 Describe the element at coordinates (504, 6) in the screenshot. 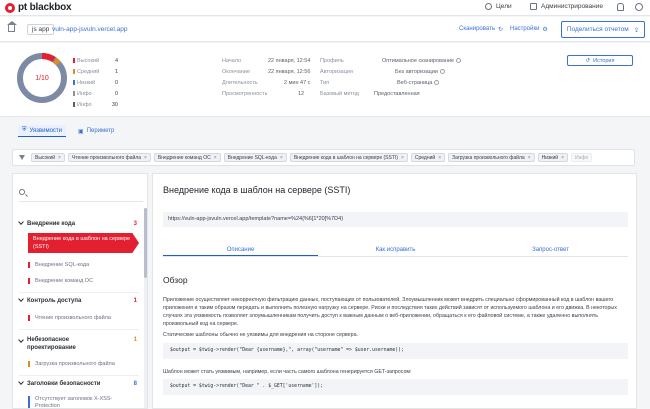

I see `nav-goals-label: Цели` at that location.